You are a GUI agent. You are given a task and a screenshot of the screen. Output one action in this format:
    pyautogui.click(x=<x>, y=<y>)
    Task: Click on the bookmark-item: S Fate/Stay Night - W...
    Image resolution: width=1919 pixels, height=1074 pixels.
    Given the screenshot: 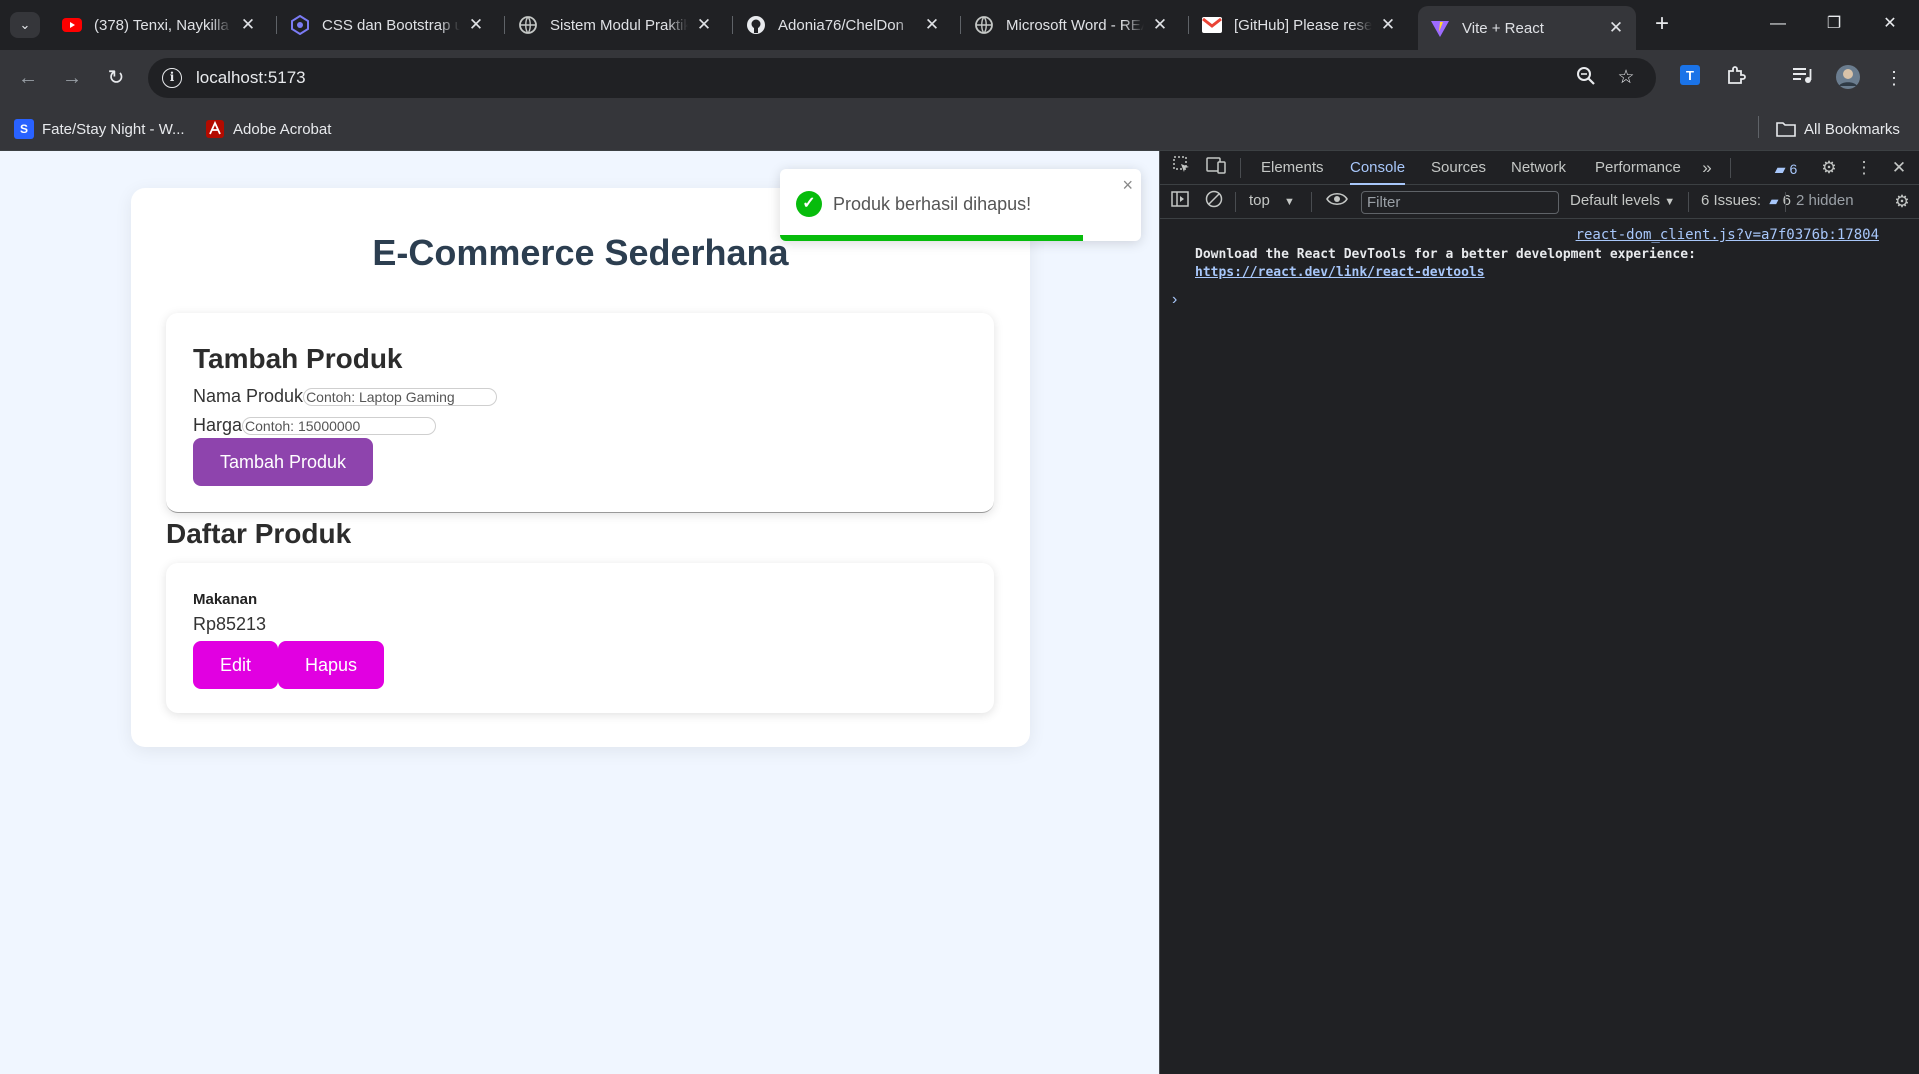 What is the action you would take?
    pyautogui.click(x=99, y=129)
    